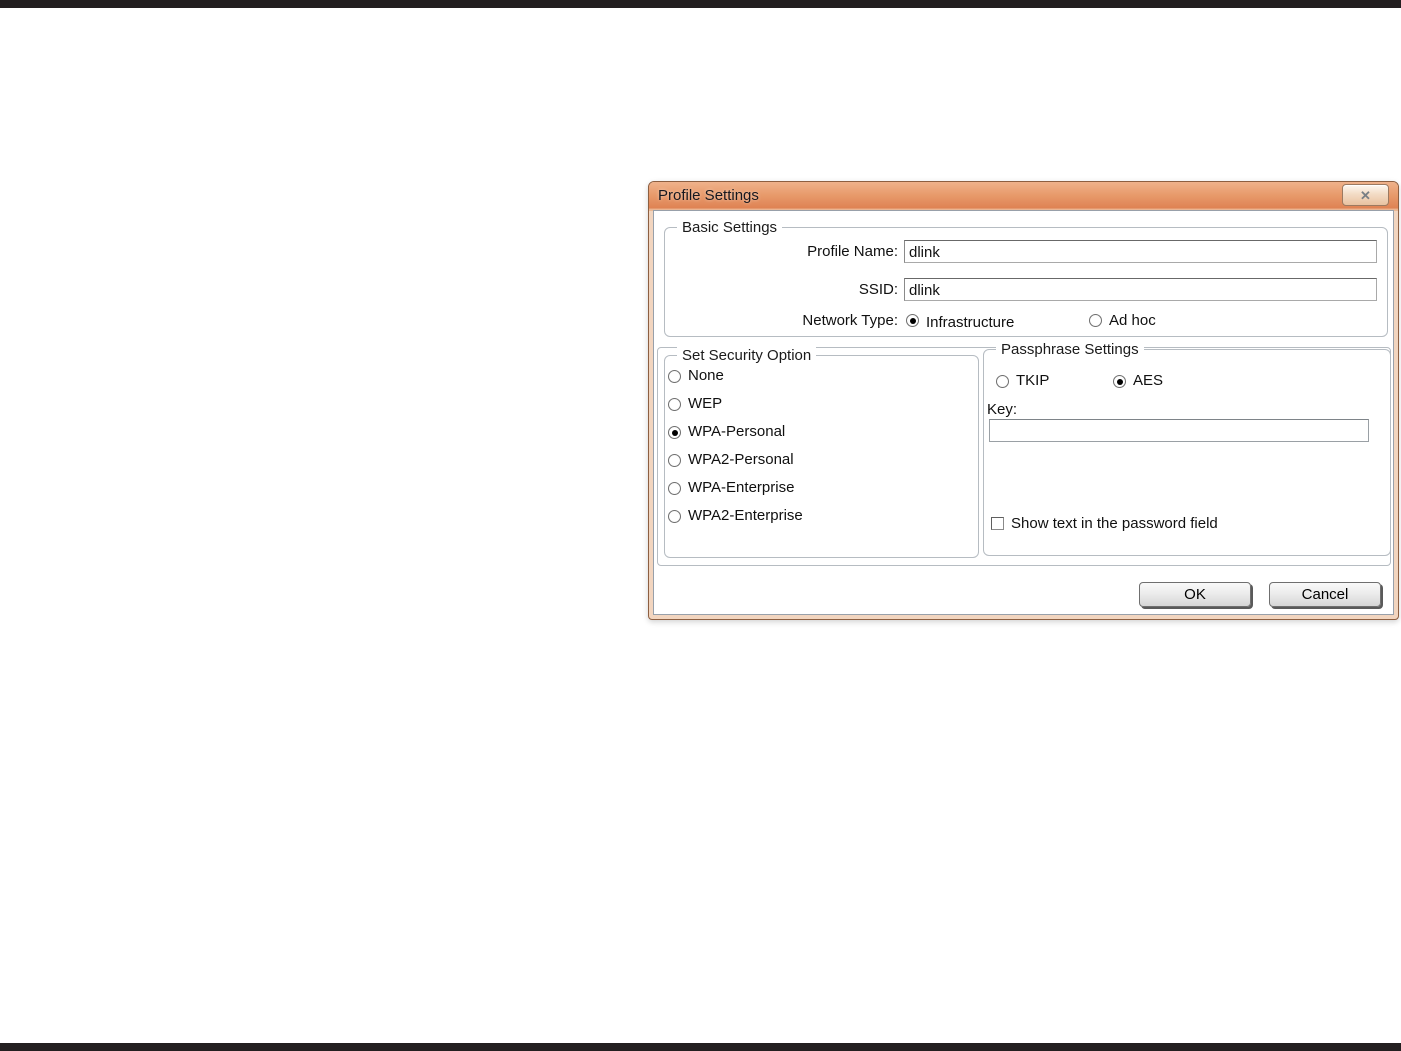 The image size is (1401, 1051). I want to click on security-radio-wpa-enterprise-label: WPA-Enterprise, so click(741, 488).